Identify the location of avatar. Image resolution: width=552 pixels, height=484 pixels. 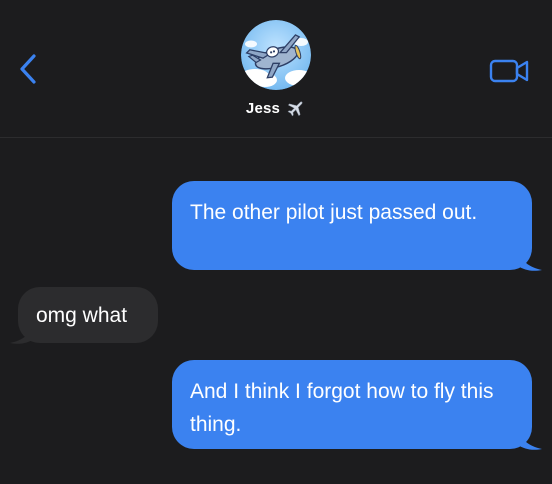
(276, 55).